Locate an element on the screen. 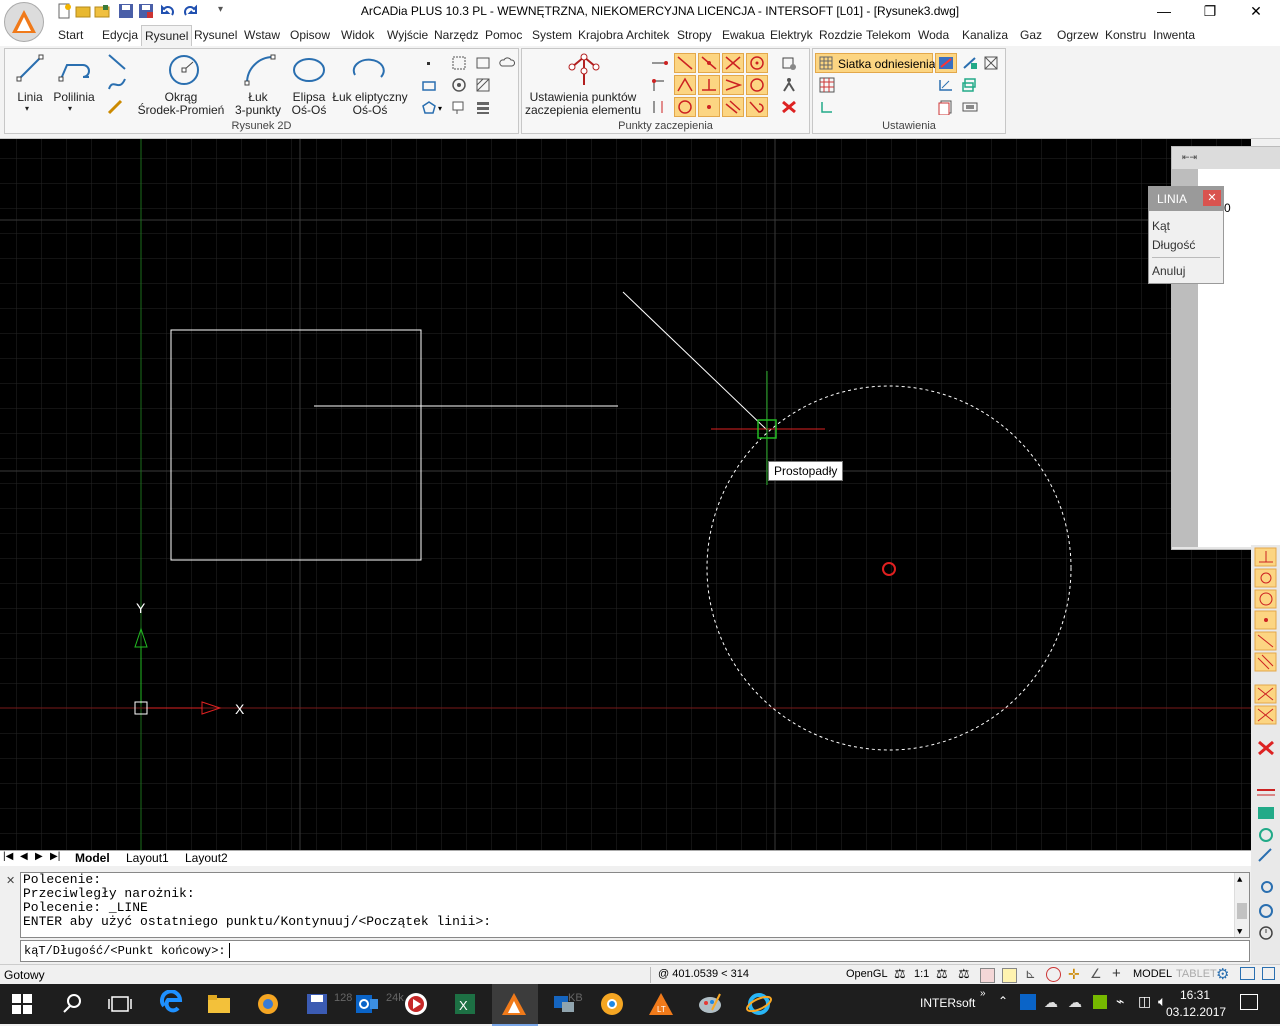 The height and width of the screenshot is (1026, 1280). spline-icon is located at coordinates (117, 85).